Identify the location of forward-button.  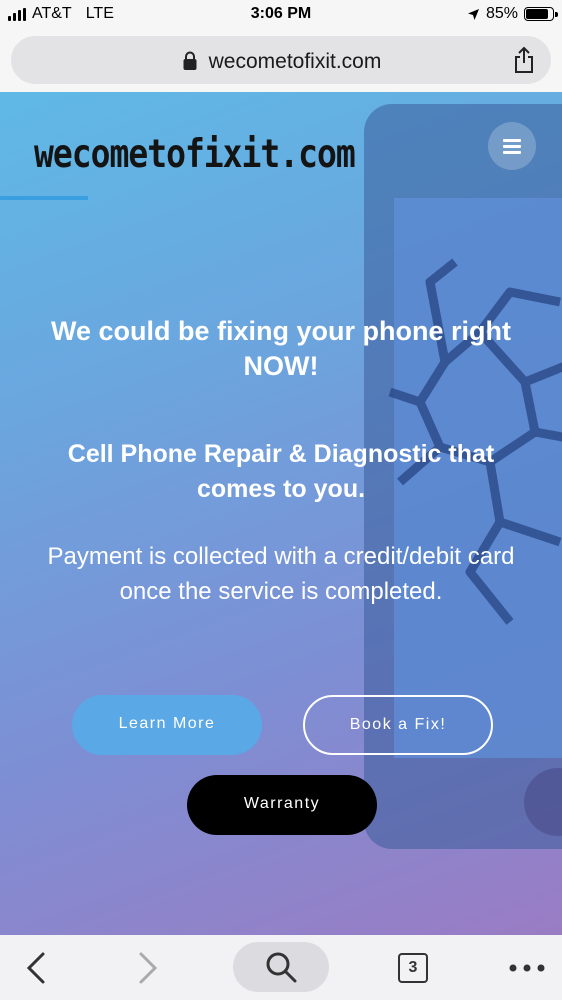
(148, 967).